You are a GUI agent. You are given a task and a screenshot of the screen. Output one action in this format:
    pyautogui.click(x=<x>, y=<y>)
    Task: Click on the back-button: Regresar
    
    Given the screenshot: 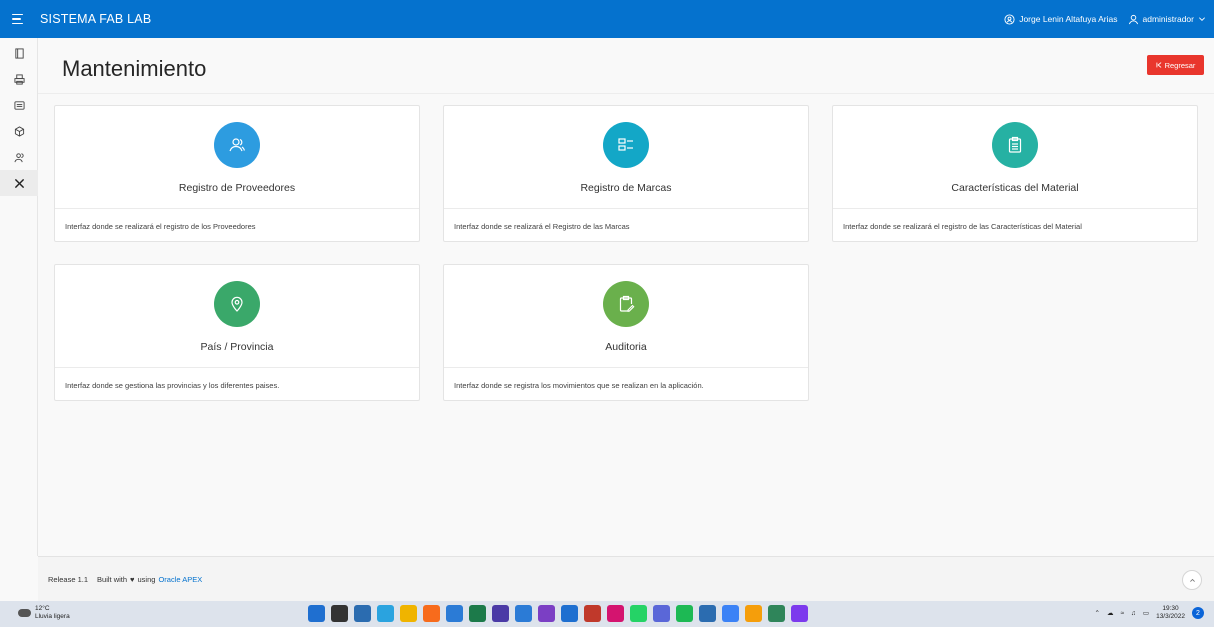 What is the action you would take?
    pyautogui.click(x=1175, y=65)
    